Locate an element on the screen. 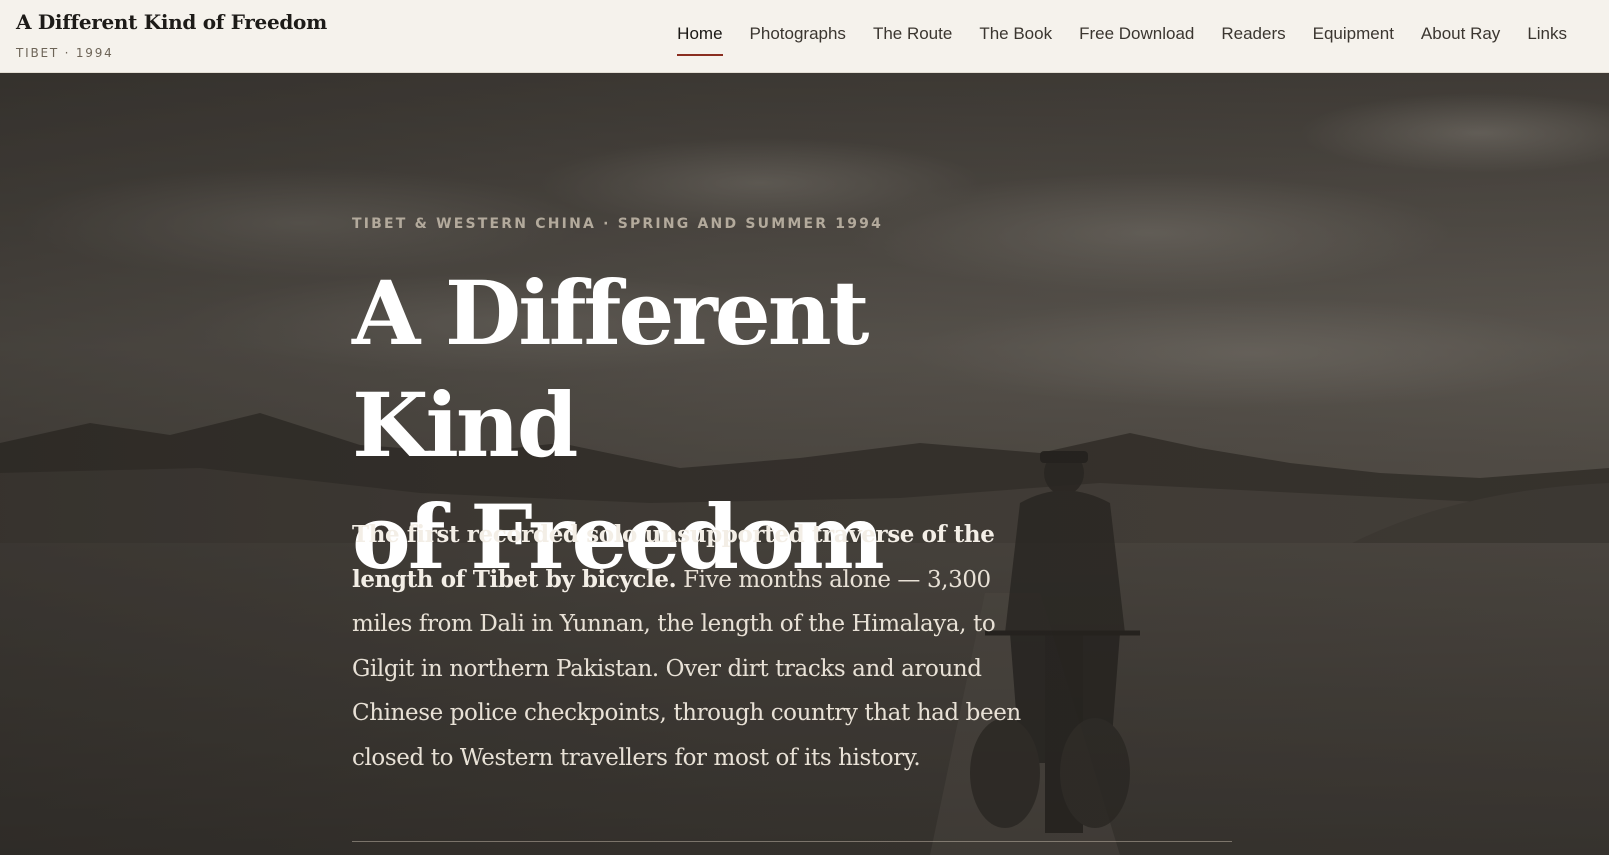 The image size is (1609, 855). nav-item-readers: Readers is located at coordinates (1253, 36).